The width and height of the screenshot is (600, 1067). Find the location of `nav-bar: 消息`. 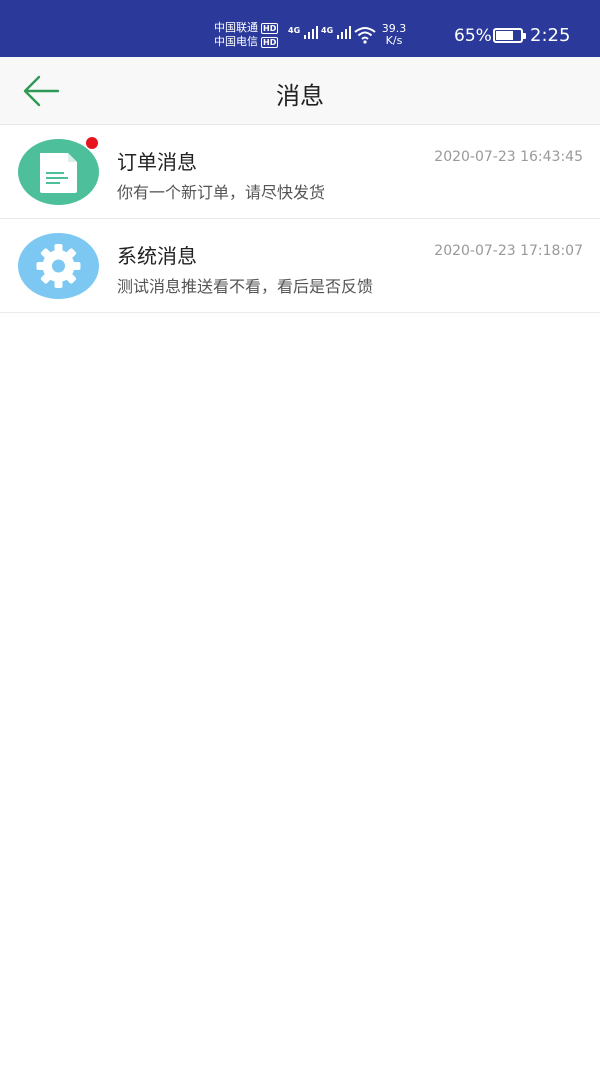

nav-bar: 消息 is located at coordinates (300, 91).